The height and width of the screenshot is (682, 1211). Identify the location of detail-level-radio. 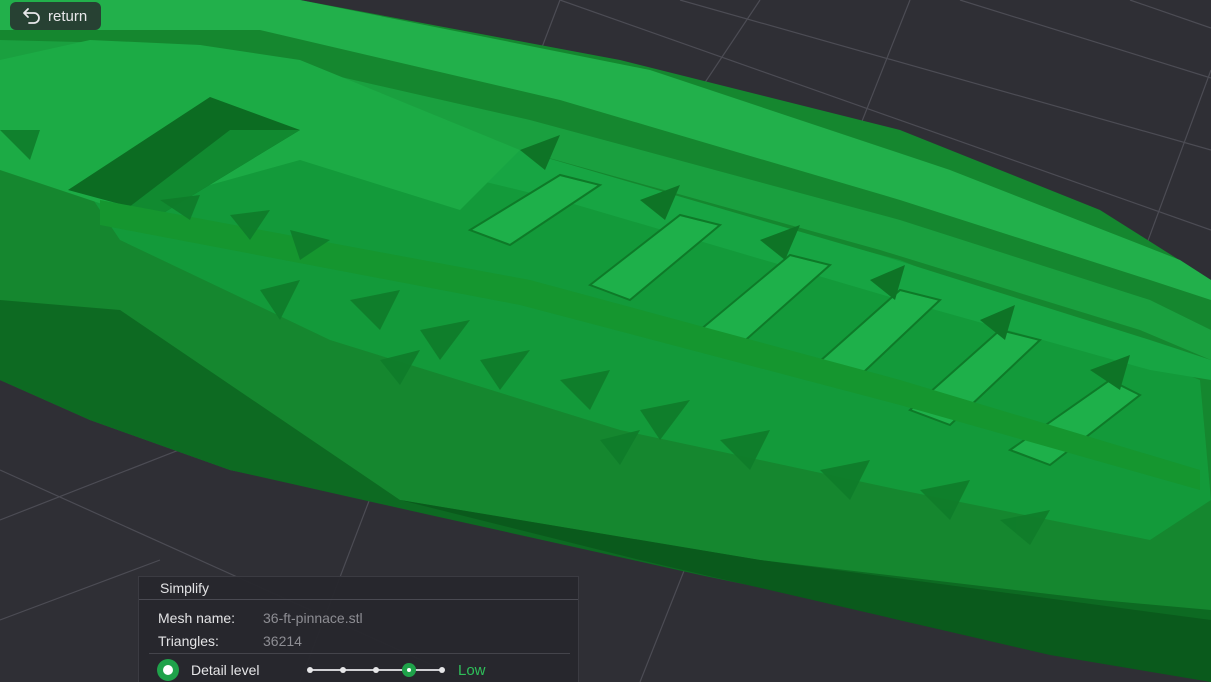
(168, 670).